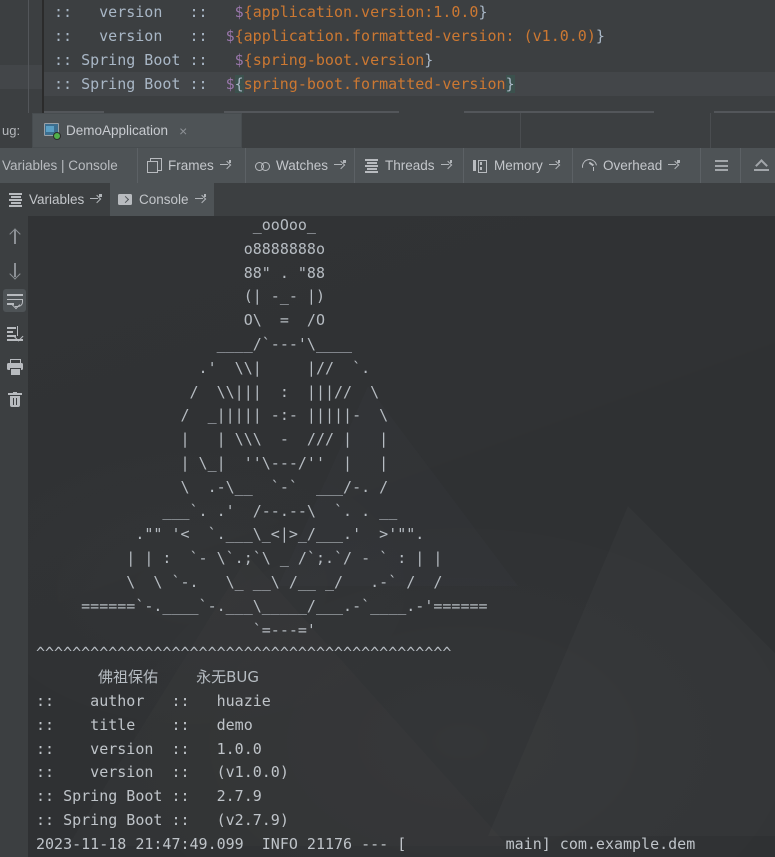 Image resolution: width=775 pixels, height=857 pixels. What do you see at coordinates (68, 12) in the screenshot?
I see `code-line-1-prefix: ::` at bounding box center [68, 12].